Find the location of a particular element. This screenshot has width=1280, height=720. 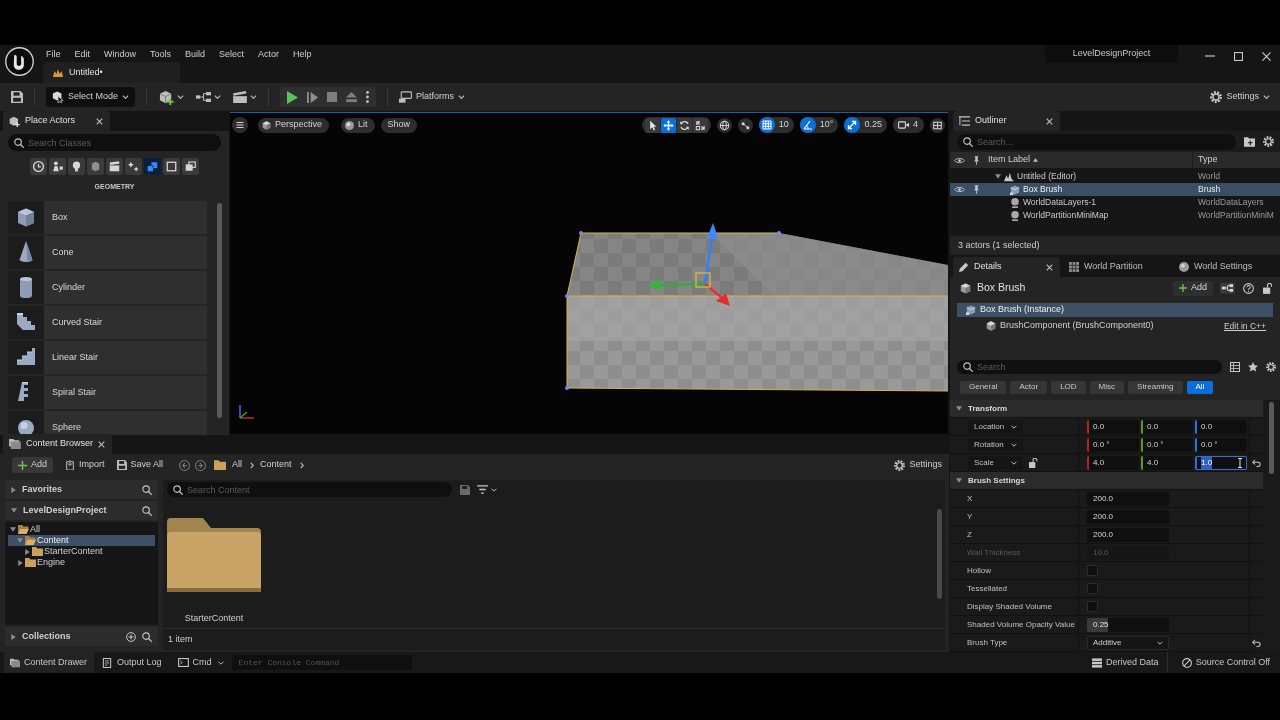

source-section-header: LevelDesignProject is located at coordinates (81, 510).